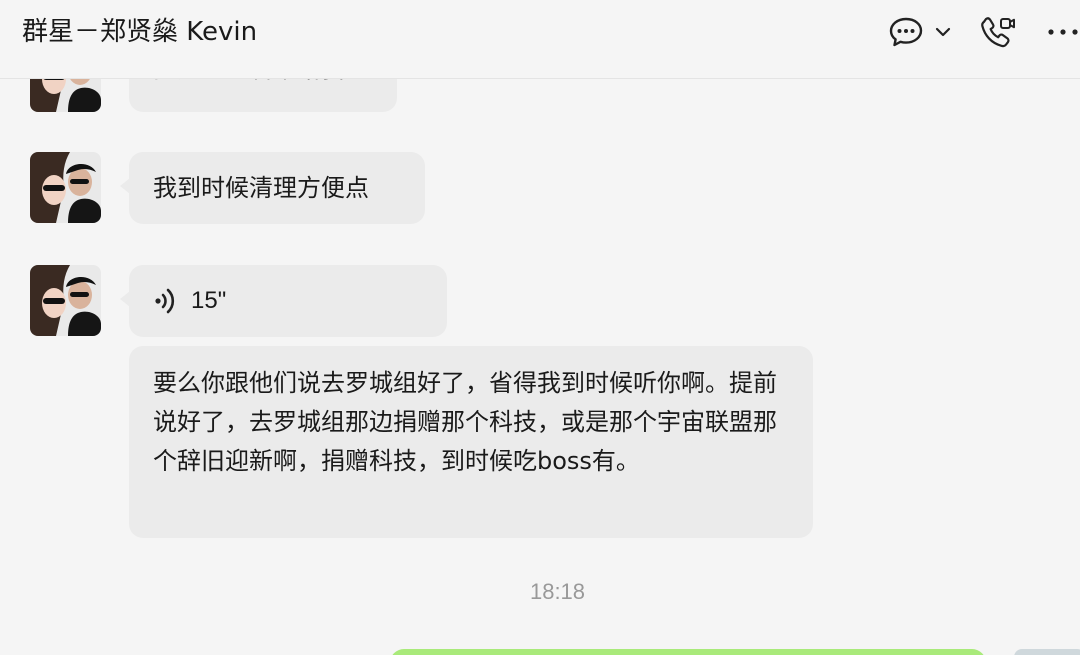 The image size is (1080, 655). What do you see at coordinates (263, 95) in the screenshot?
I see `message-bubble: 把这些人名单给我` at bounding box center [263, 95].